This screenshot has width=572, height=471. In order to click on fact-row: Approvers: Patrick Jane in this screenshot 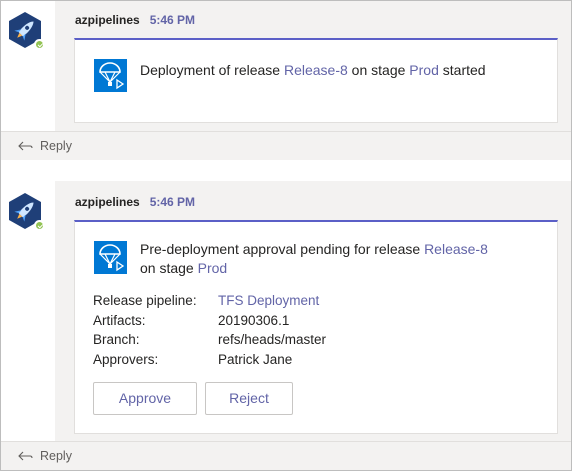, I will do `click(209, 360)`.